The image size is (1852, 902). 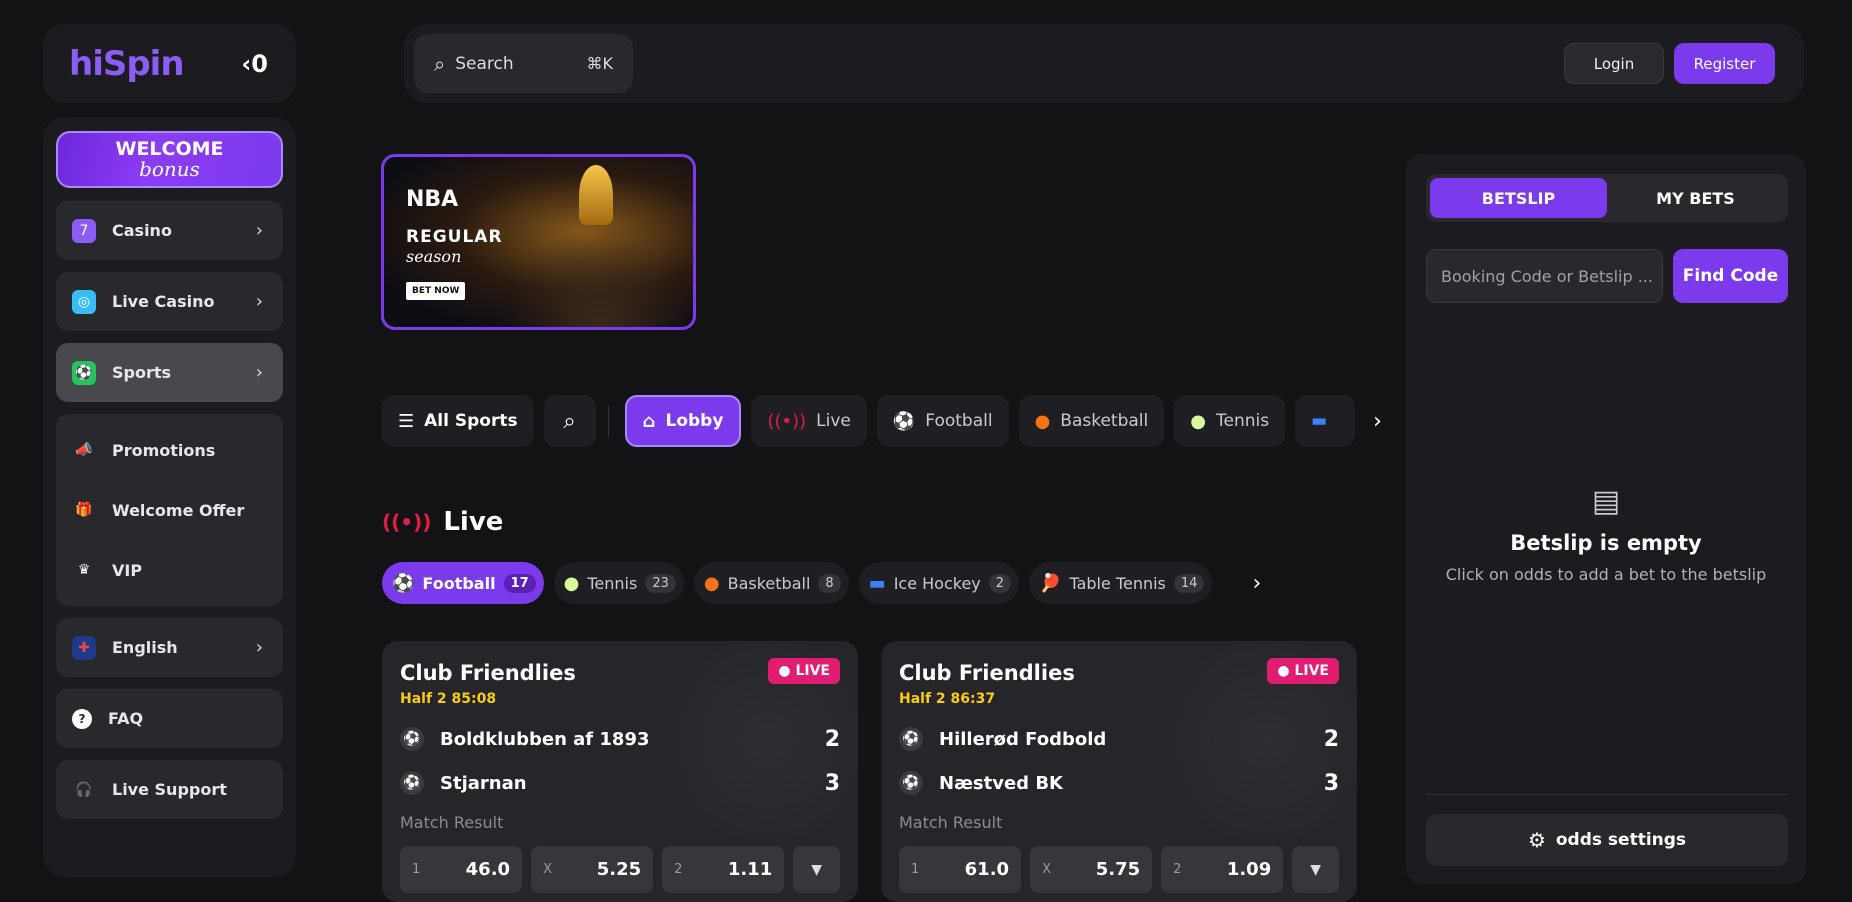 I want to click on search-icon: ⌕, so click(x=440, y=63).